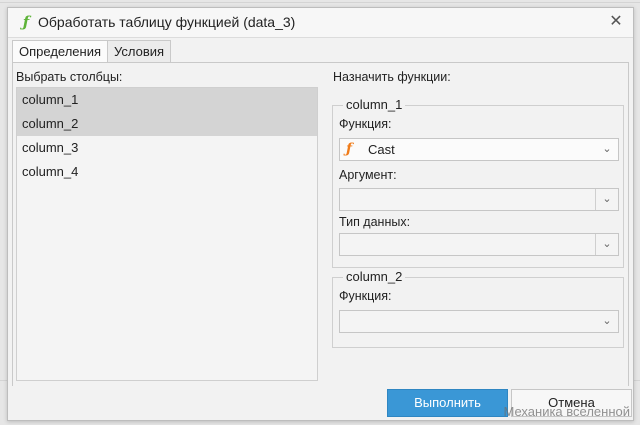 The height and width of the screenshot is (425, 640). Describe the element at coordinates (479, 199) in the screenshot. I see `argument-select: ⌄` at that location.